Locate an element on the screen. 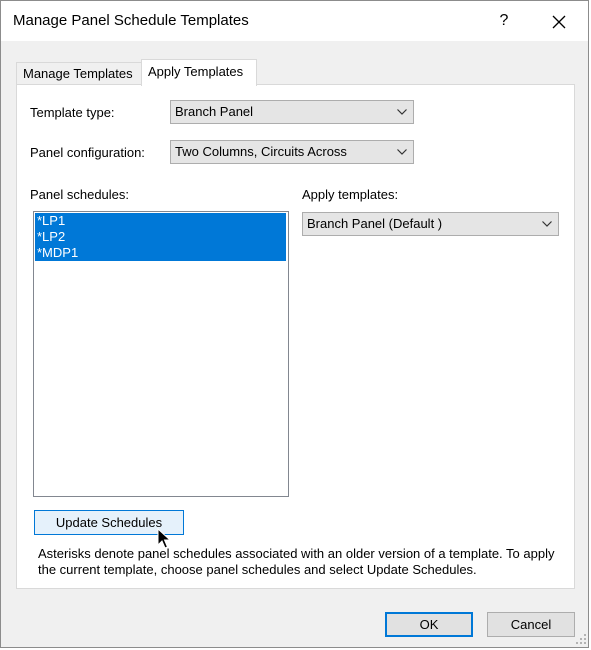 This screenshot has width=591, height=650. apply-templates-dropdown: Branch Panel (Default ) is located at coordinates (430, 224).